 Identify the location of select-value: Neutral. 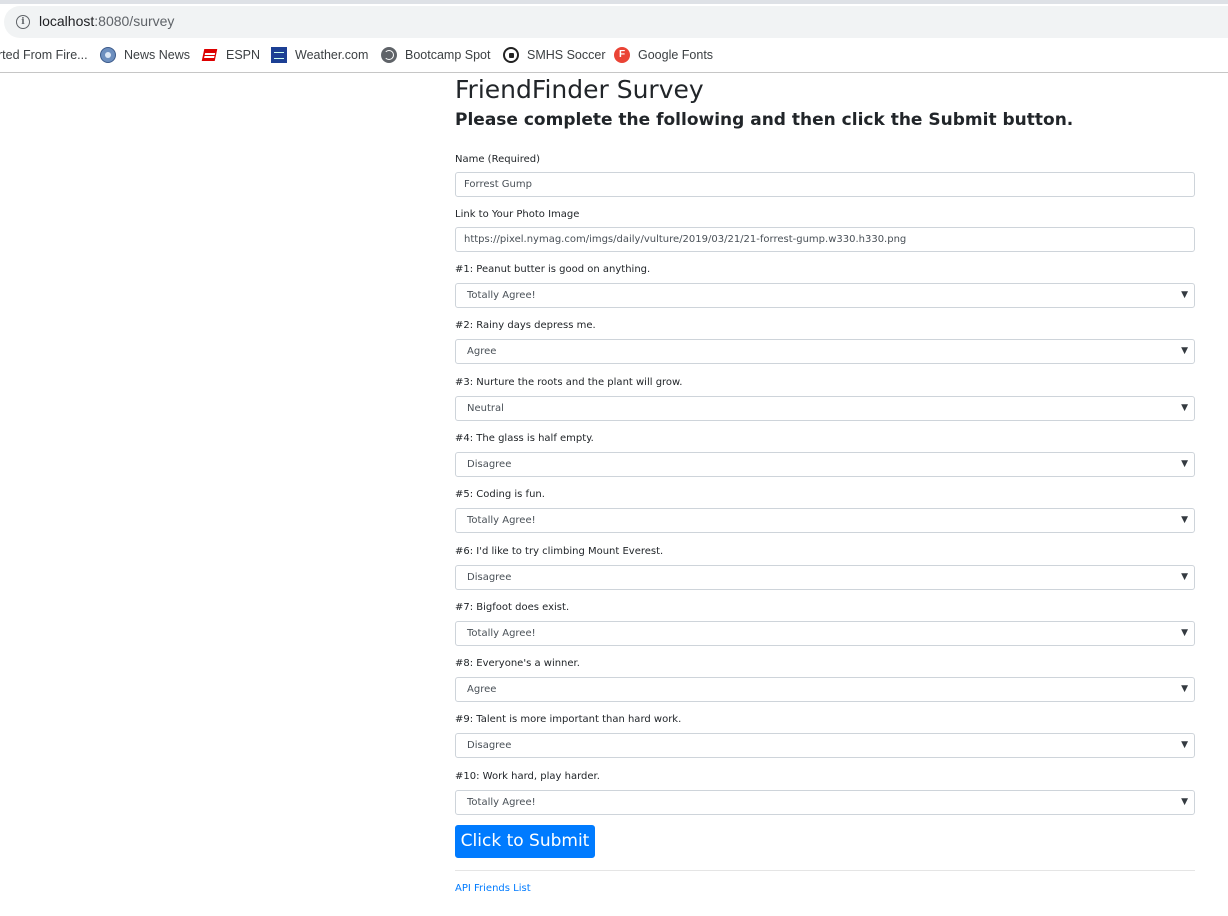
(485, 408).